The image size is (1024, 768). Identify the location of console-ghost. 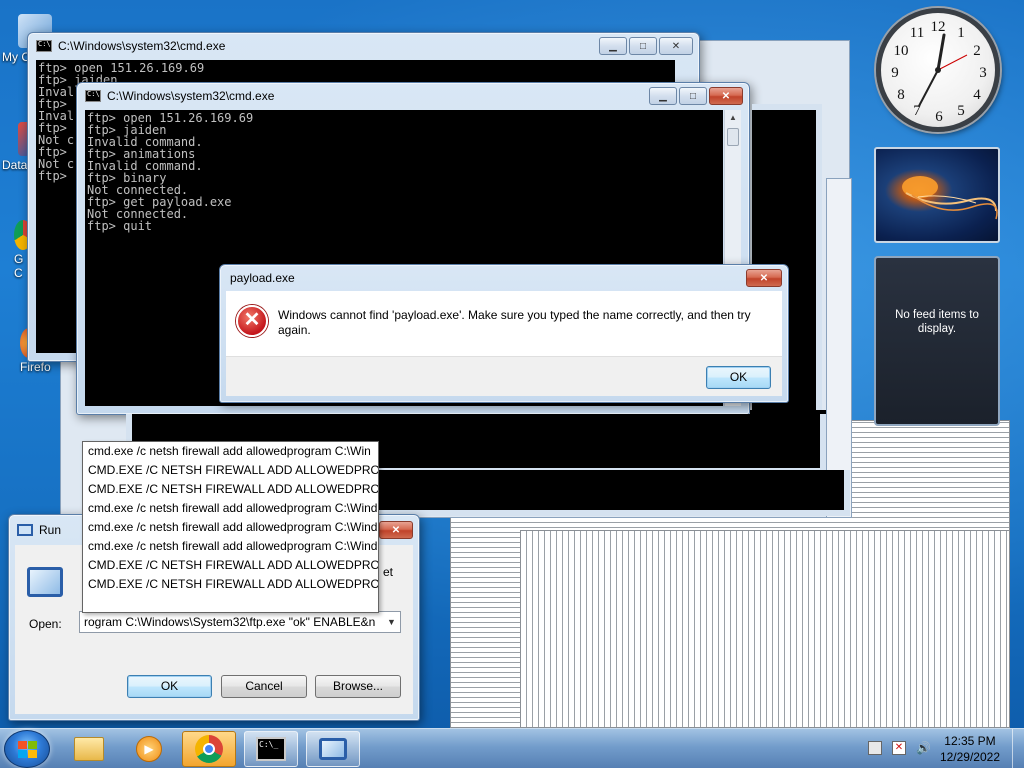
(839, 348).